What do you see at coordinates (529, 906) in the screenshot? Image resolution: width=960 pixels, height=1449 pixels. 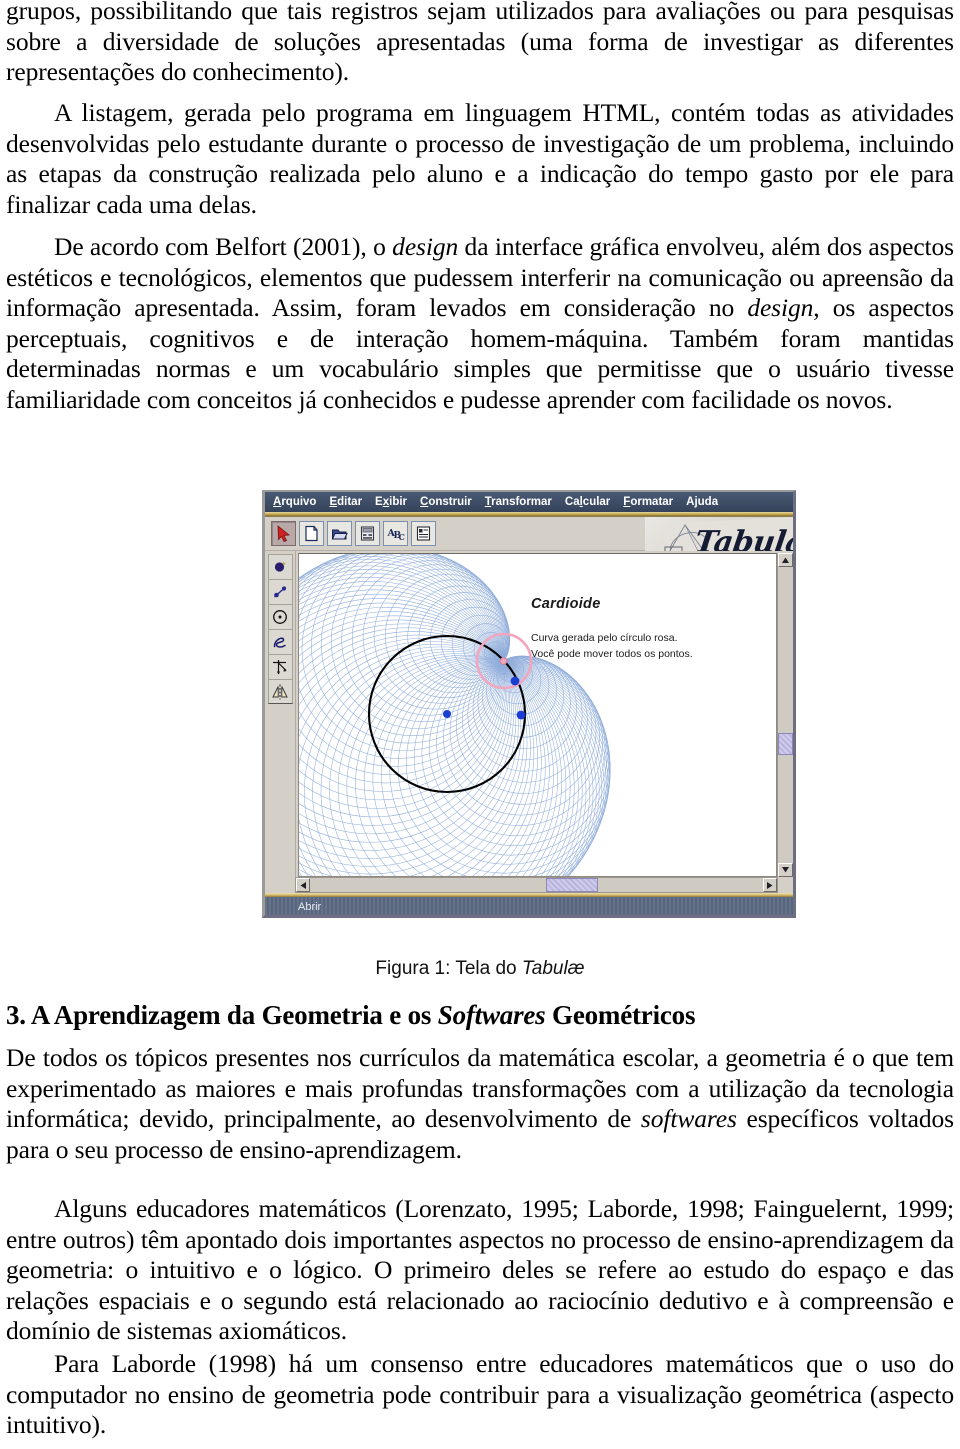 I see `status-bar: Abrir` at bounding box center [529, 906].